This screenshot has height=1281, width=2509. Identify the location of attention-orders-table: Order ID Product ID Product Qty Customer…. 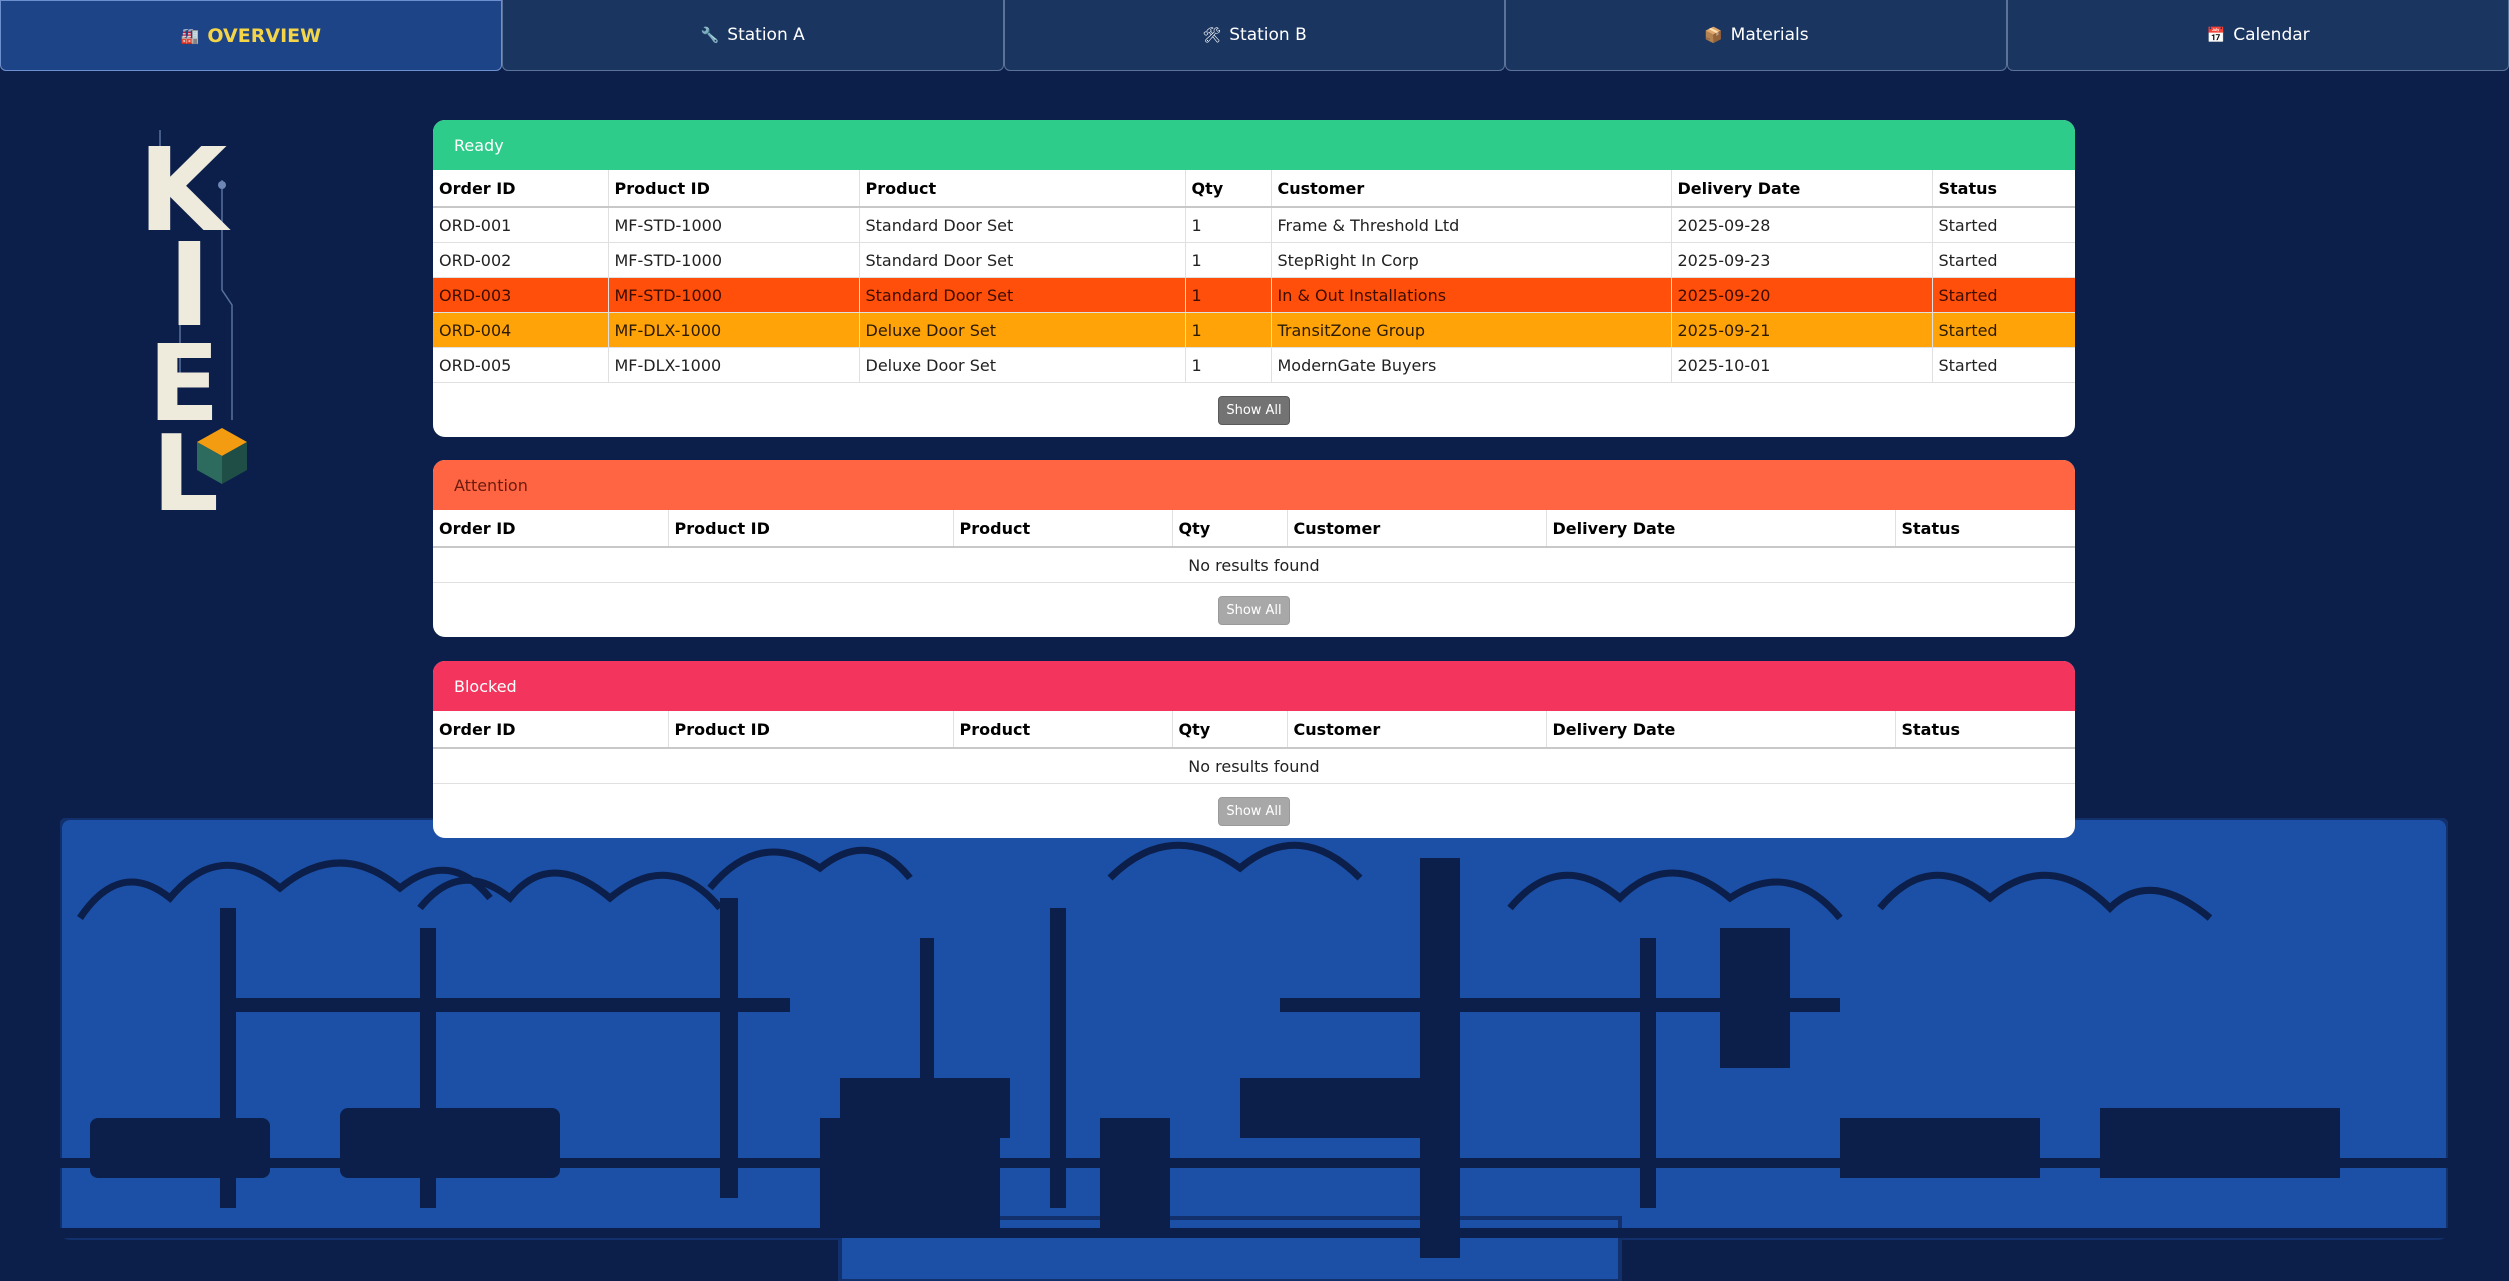
(1254, 546).